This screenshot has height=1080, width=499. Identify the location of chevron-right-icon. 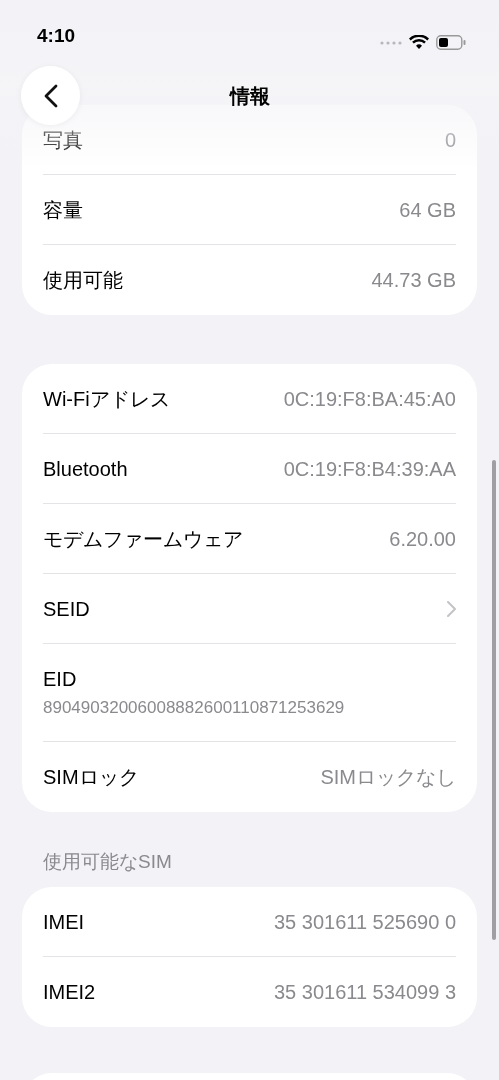
(451, 608).